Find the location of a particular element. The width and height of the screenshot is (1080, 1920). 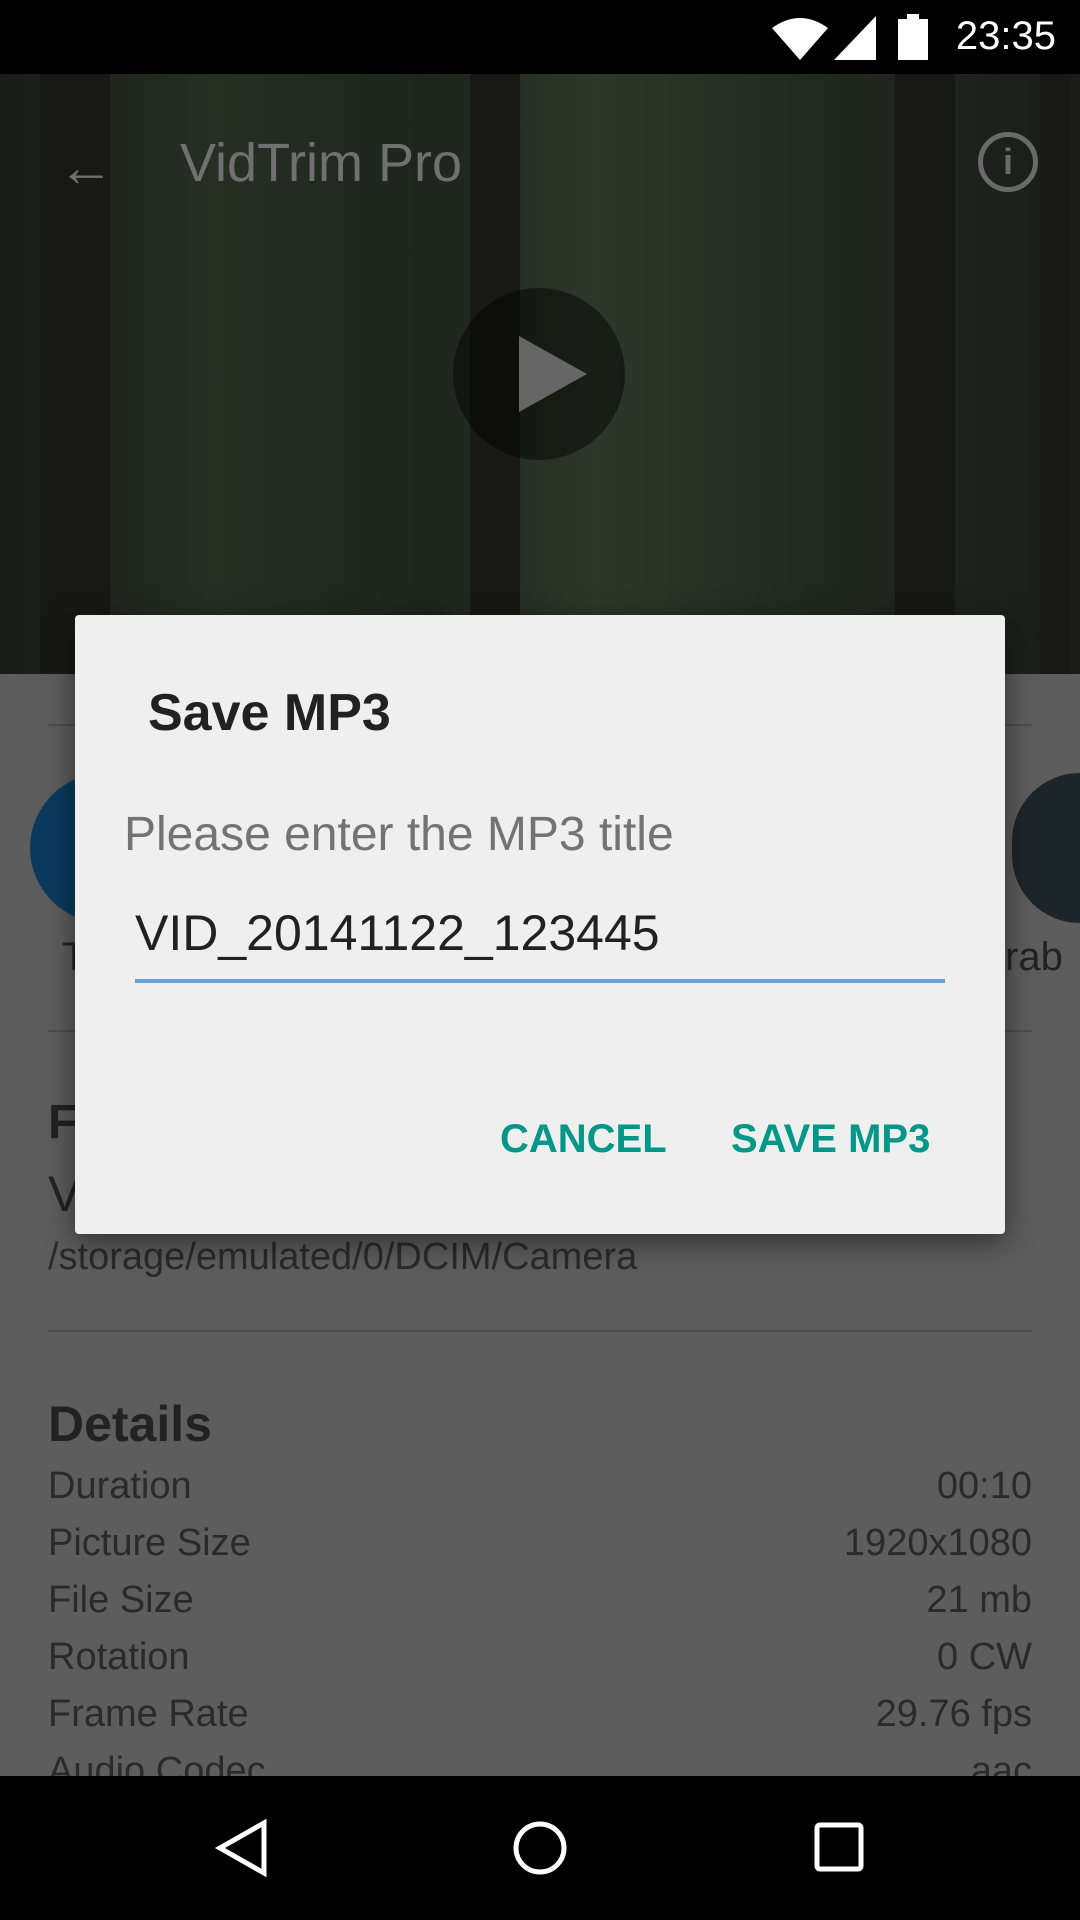

back-triangle-icon is located at coordinates (242, 1848).